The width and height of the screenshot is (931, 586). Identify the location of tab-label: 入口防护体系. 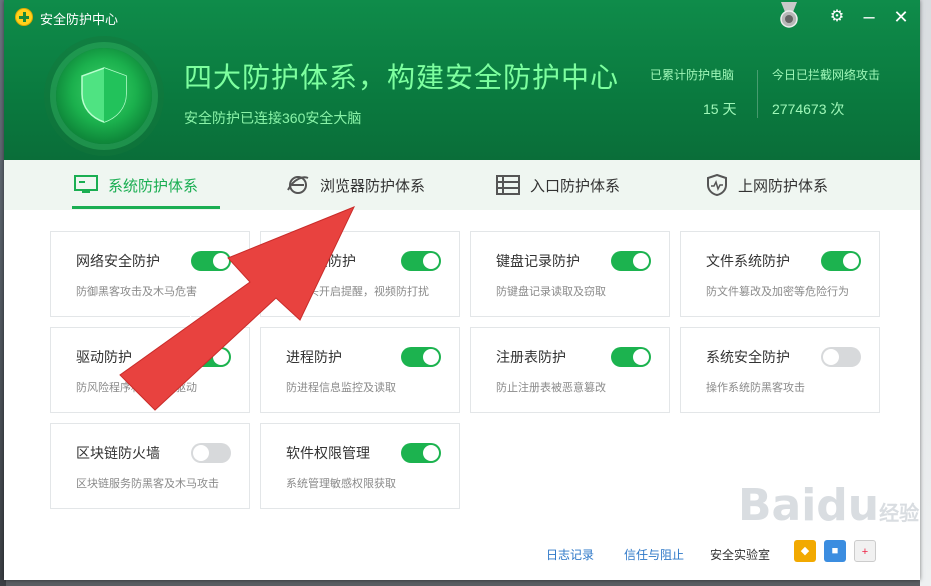
(575, 186).